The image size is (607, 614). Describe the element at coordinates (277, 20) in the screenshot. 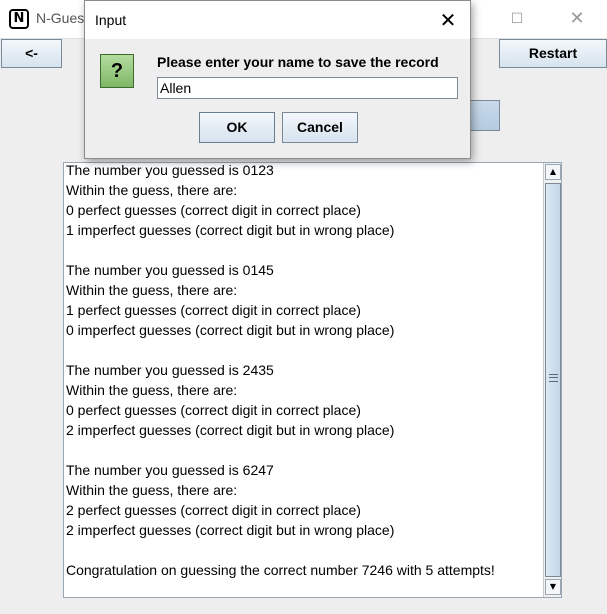

I see `dialog-titlebar: Input ✕` at that location.